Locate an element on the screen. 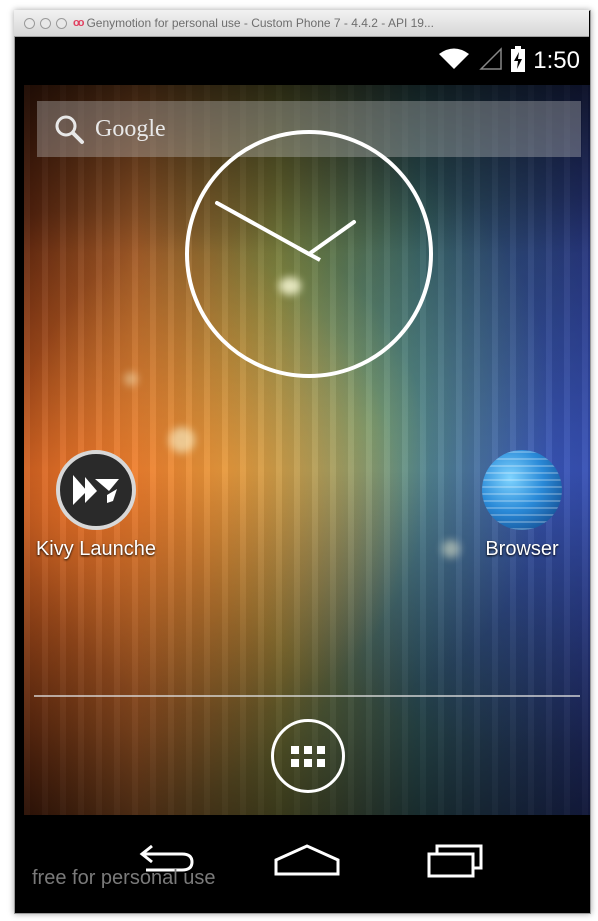  clock-hour-hand is located at coordinates (331, 238).